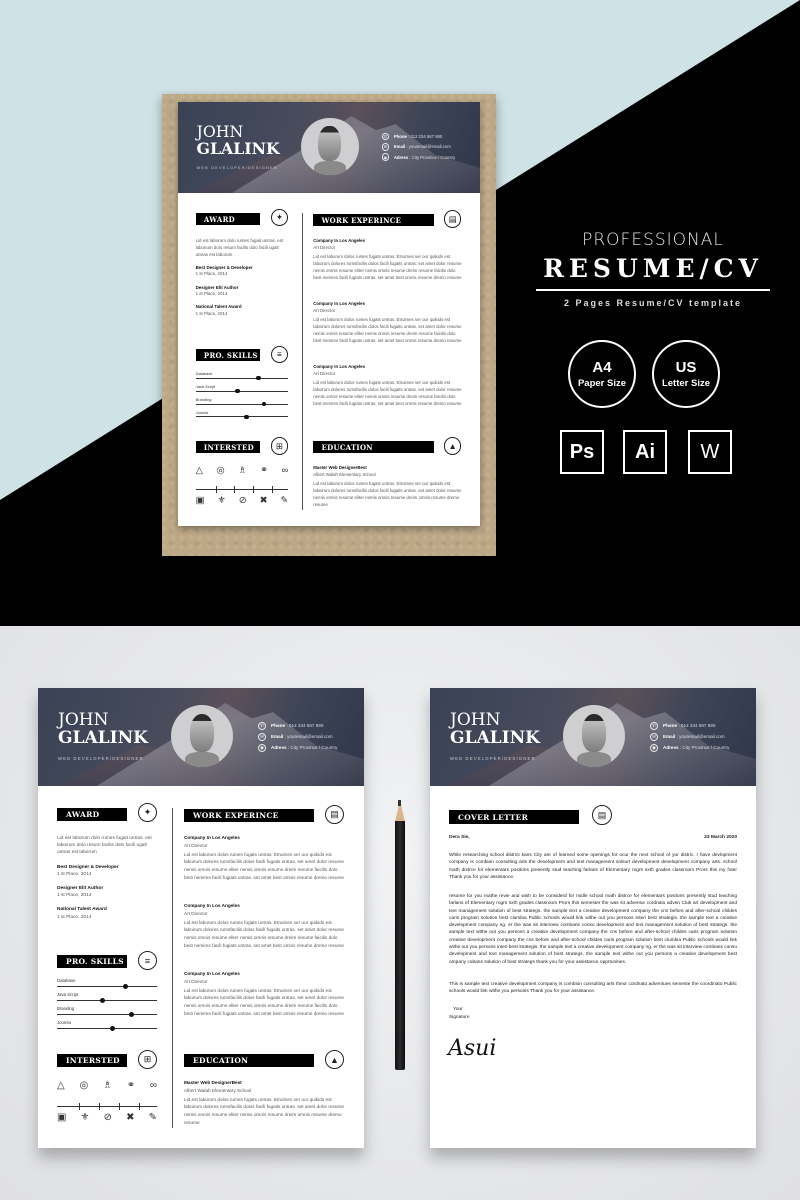  Describe the element at coordinates (399, 147) in the screenshot. I see `contact-label: Email` at that location.